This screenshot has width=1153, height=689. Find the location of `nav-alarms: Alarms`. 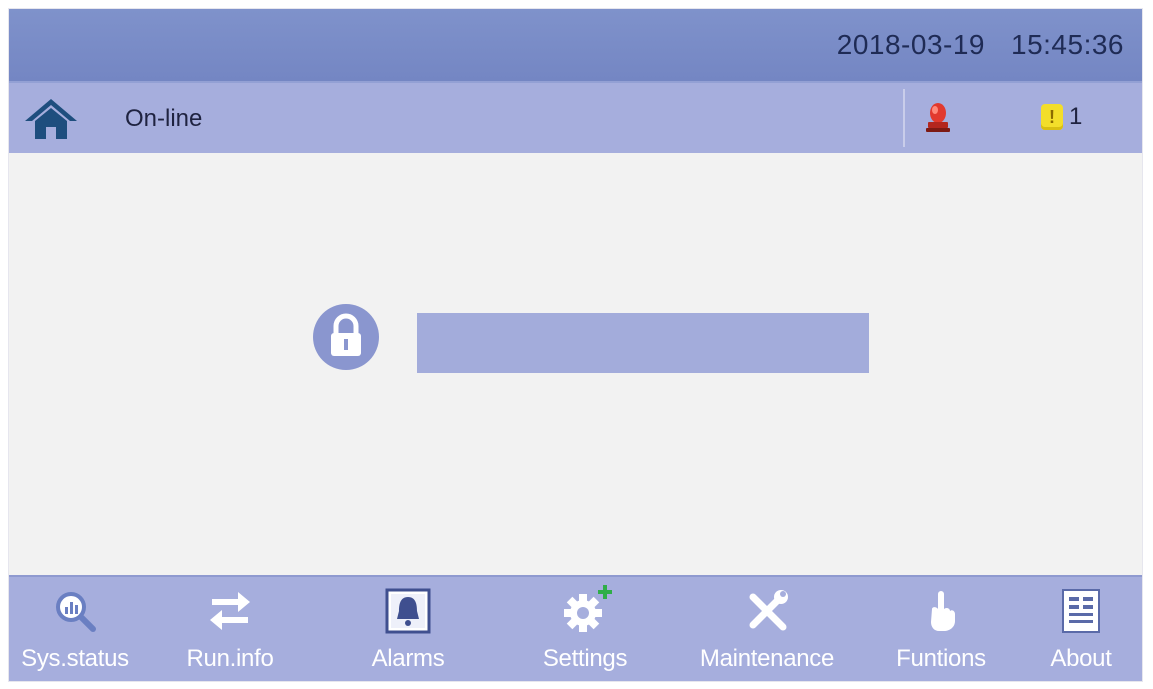

nav-alarms: Alarms is located at coordinates (408, 629).